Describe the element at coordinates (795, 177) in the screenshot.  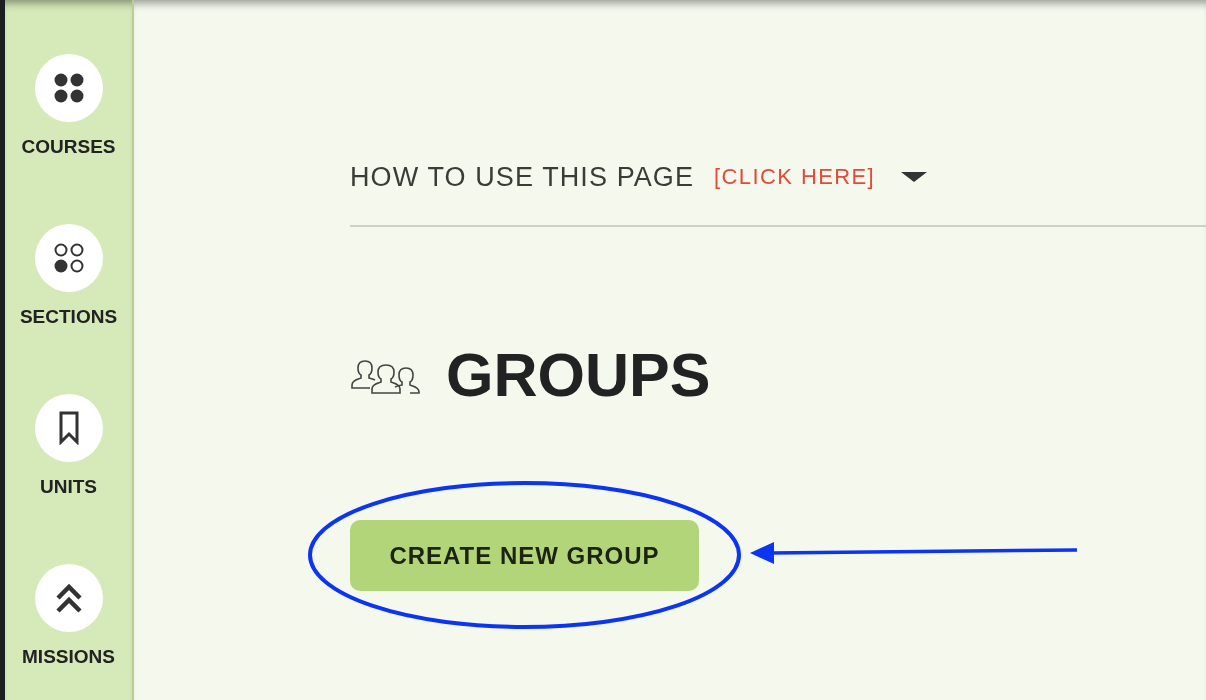
I see `click-here-link: [CLICK HERE]` at that location.